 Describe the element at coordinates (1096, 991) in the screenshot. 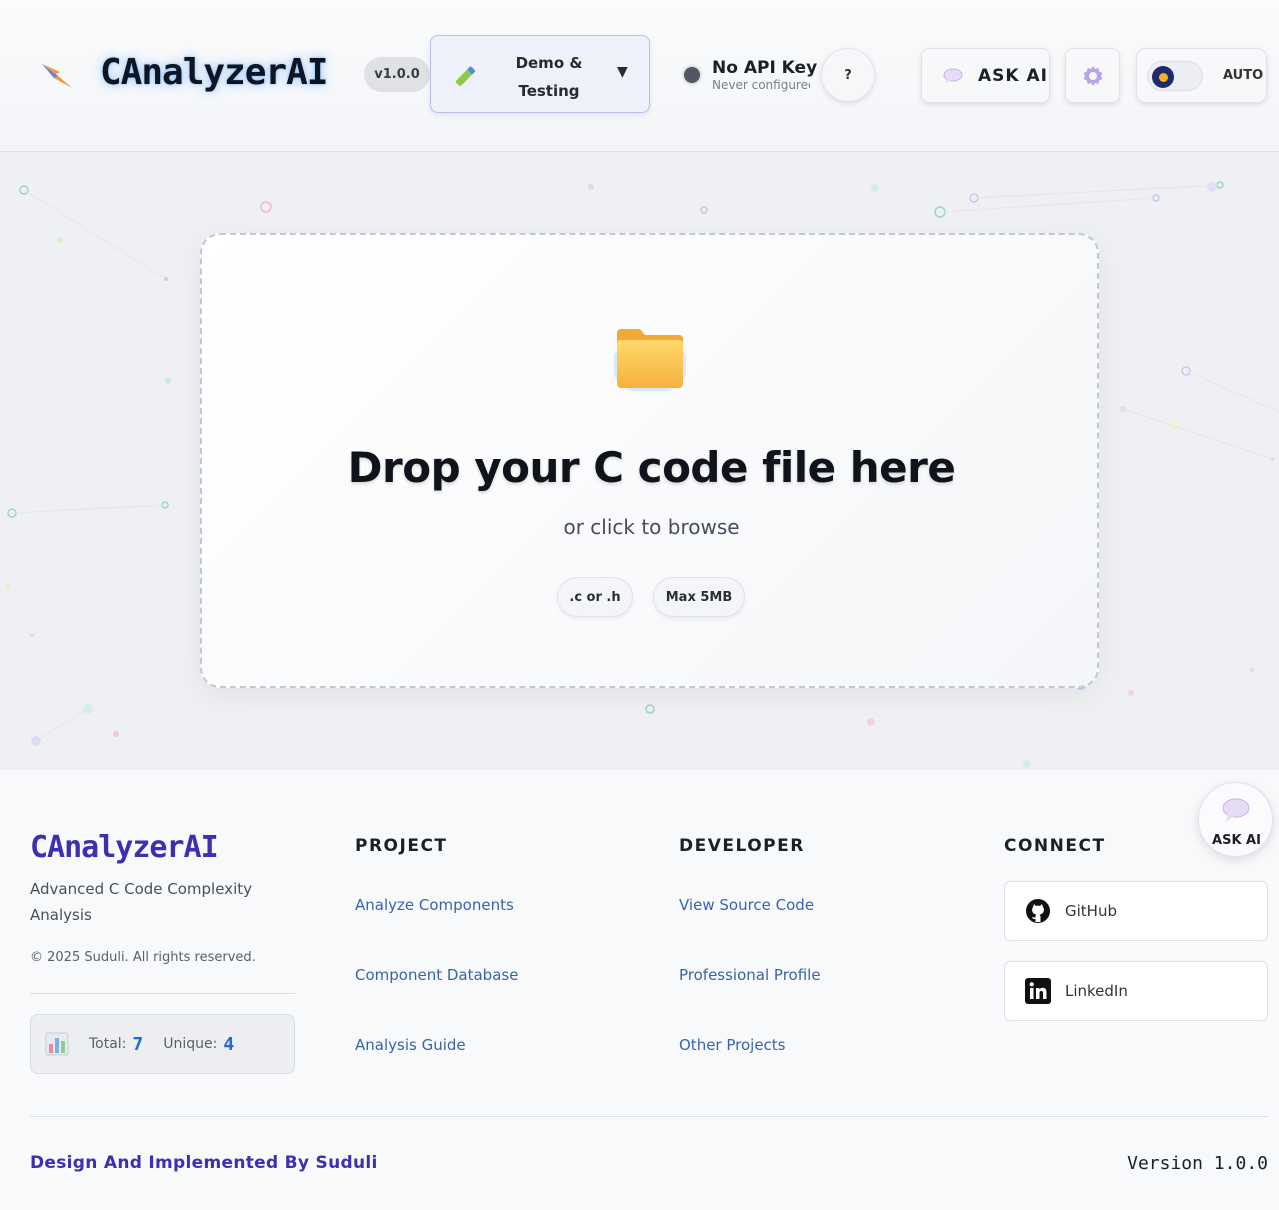

I see `linkedin-label: LinkedIn` at that location.